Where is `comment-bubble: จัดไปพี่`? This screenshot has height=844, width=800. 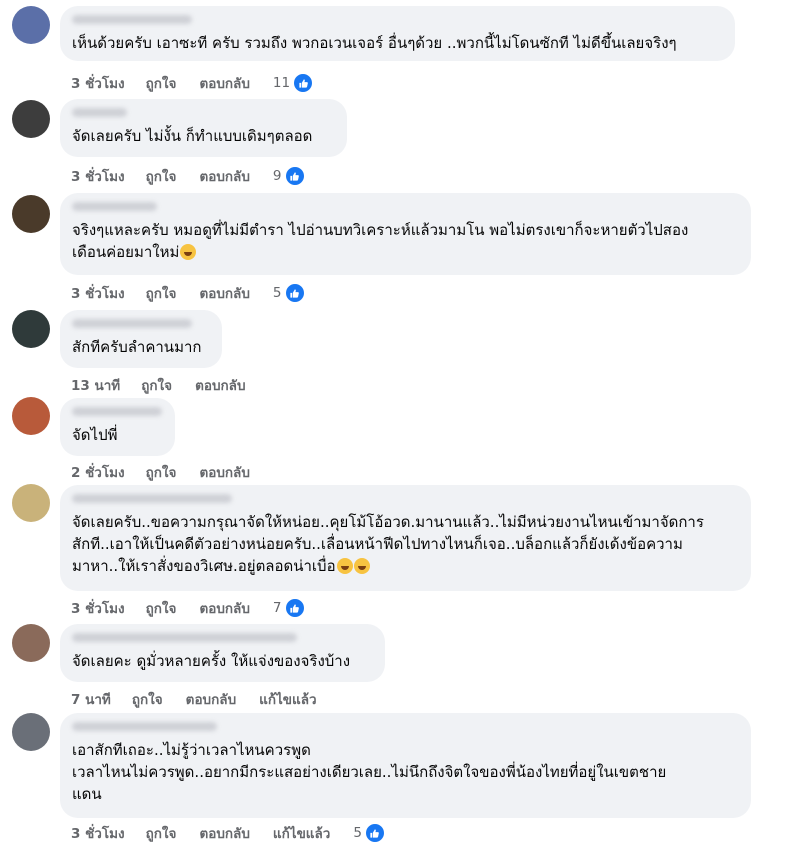 comment-bubble: จัดไปพี่ is located at coordinates (117, 427).